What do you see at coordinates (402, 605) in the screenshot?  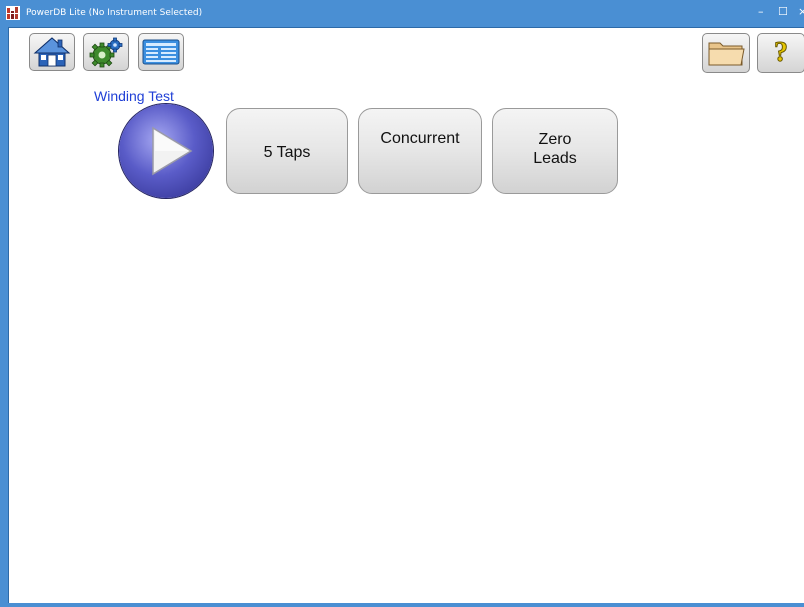 I see `window-bottom-border` at bounding box center [402, 605].